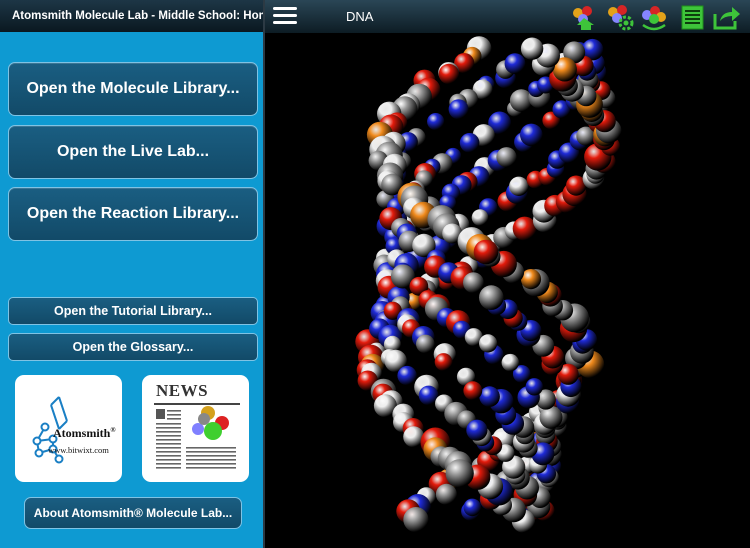 The height and width of the screenshot is (548, 750). I want to click on molecule-title: DNA, so click(360, 16).